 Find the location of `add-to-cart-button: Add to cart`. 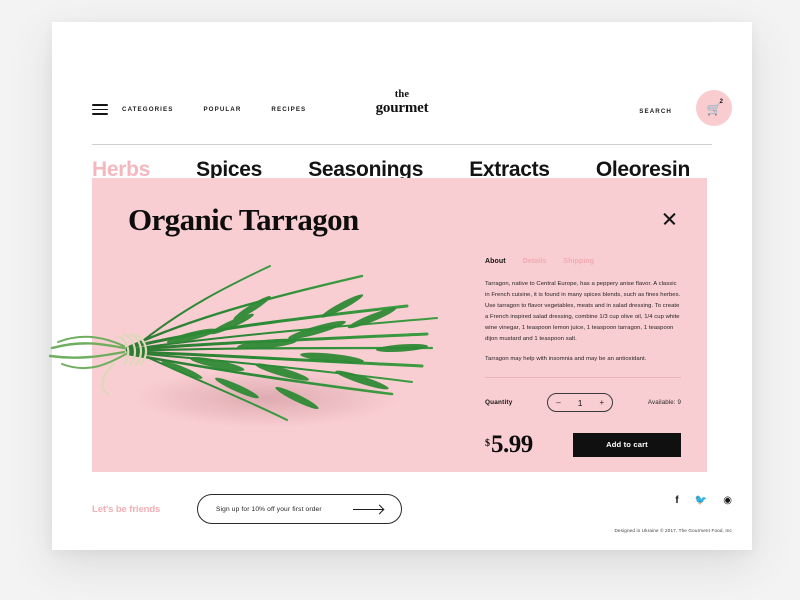

add-to-cart-button: Add to cart is located at coordinates (627, 444).